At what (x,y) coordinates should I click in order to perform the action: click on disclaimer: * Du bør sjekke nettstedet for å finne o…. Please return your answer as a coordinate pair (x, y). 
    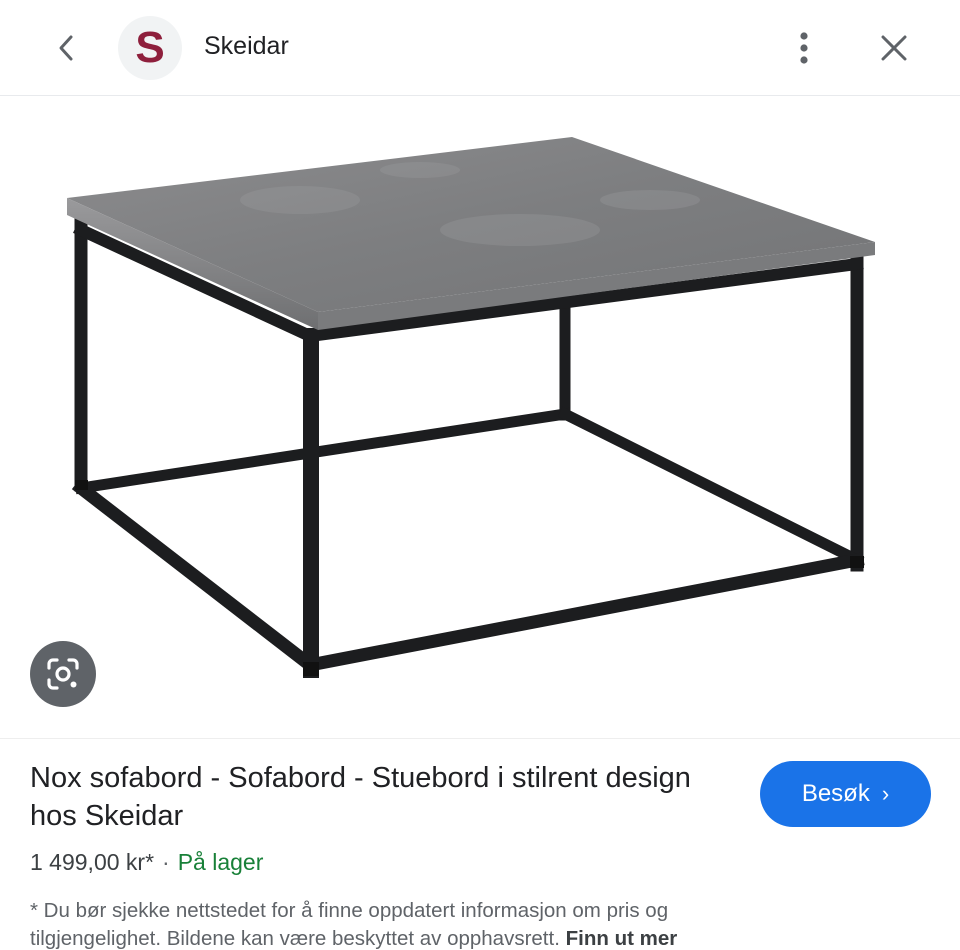
    Looking at the image, I should click on (390, 923).